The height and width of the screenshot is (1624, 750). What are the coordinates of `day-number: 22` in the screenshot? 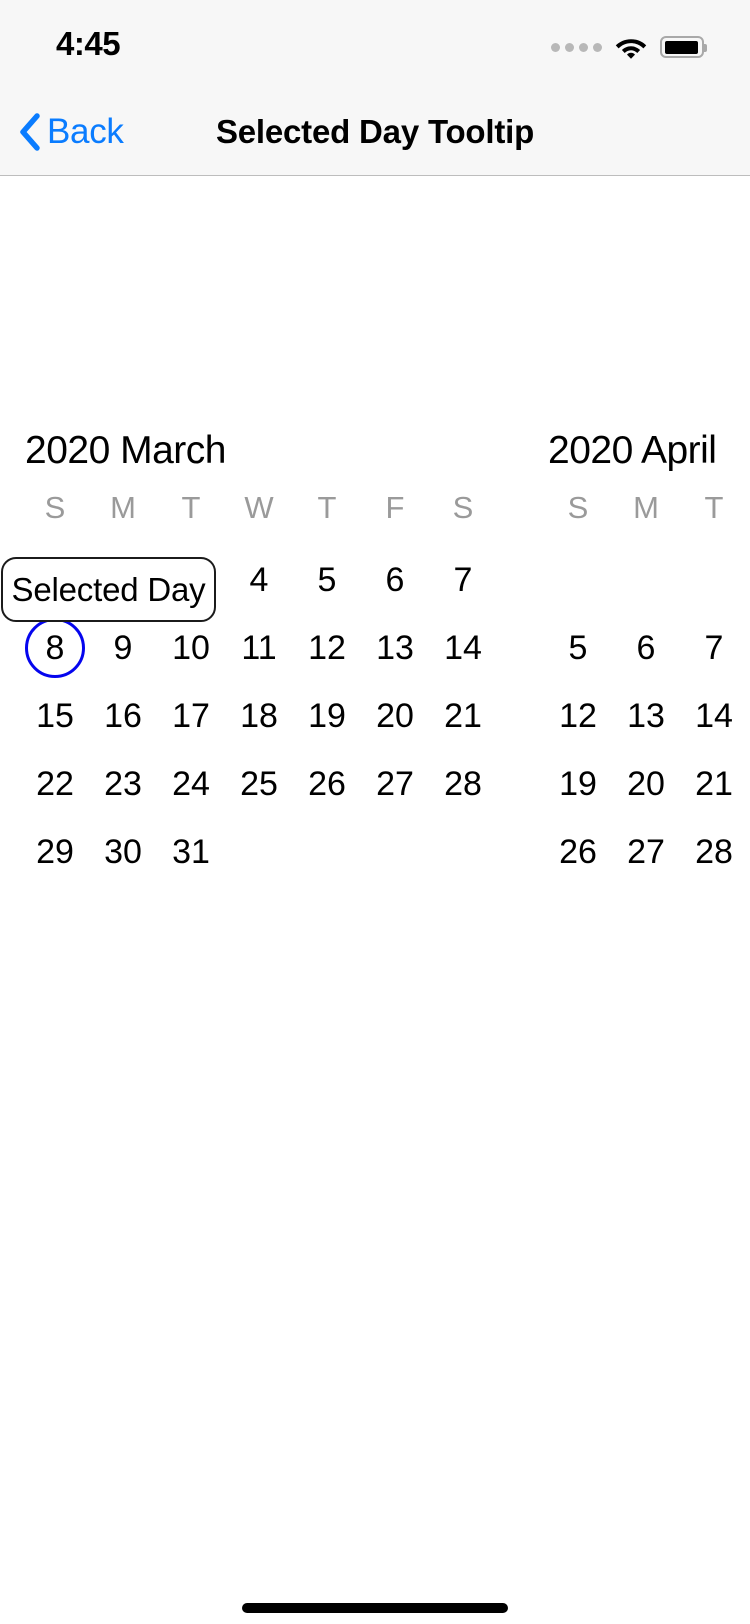 It's located at (55, 784).